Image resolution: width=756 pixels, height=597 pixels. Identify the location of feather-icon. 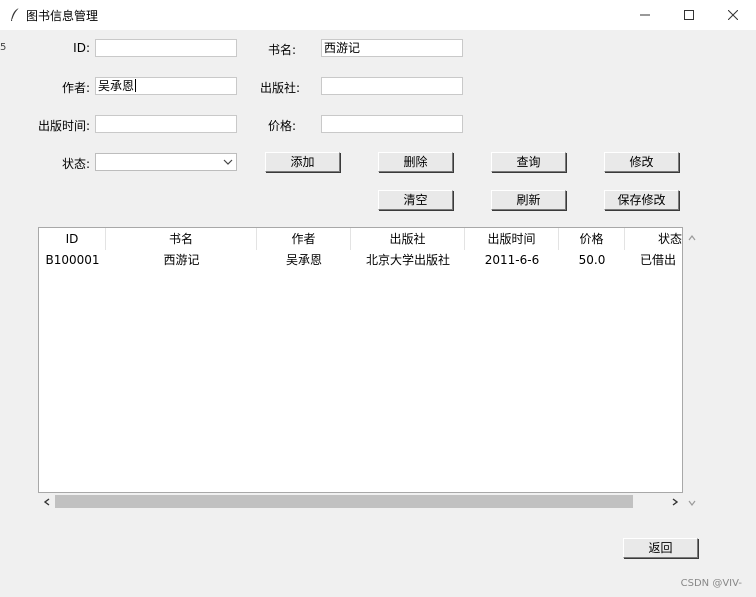
(15, 14).